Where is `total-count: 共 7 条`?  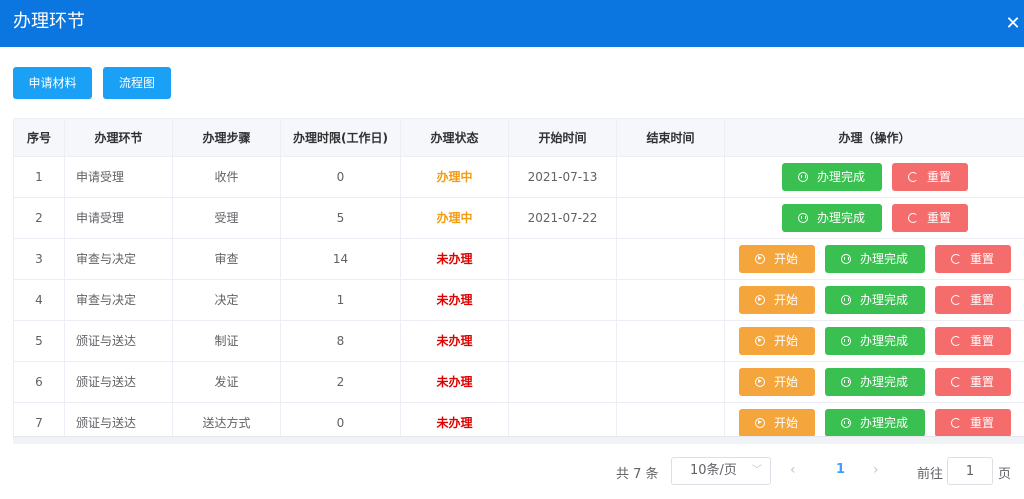 total-count: 共 7 条 is located at coordinates (637, 474).